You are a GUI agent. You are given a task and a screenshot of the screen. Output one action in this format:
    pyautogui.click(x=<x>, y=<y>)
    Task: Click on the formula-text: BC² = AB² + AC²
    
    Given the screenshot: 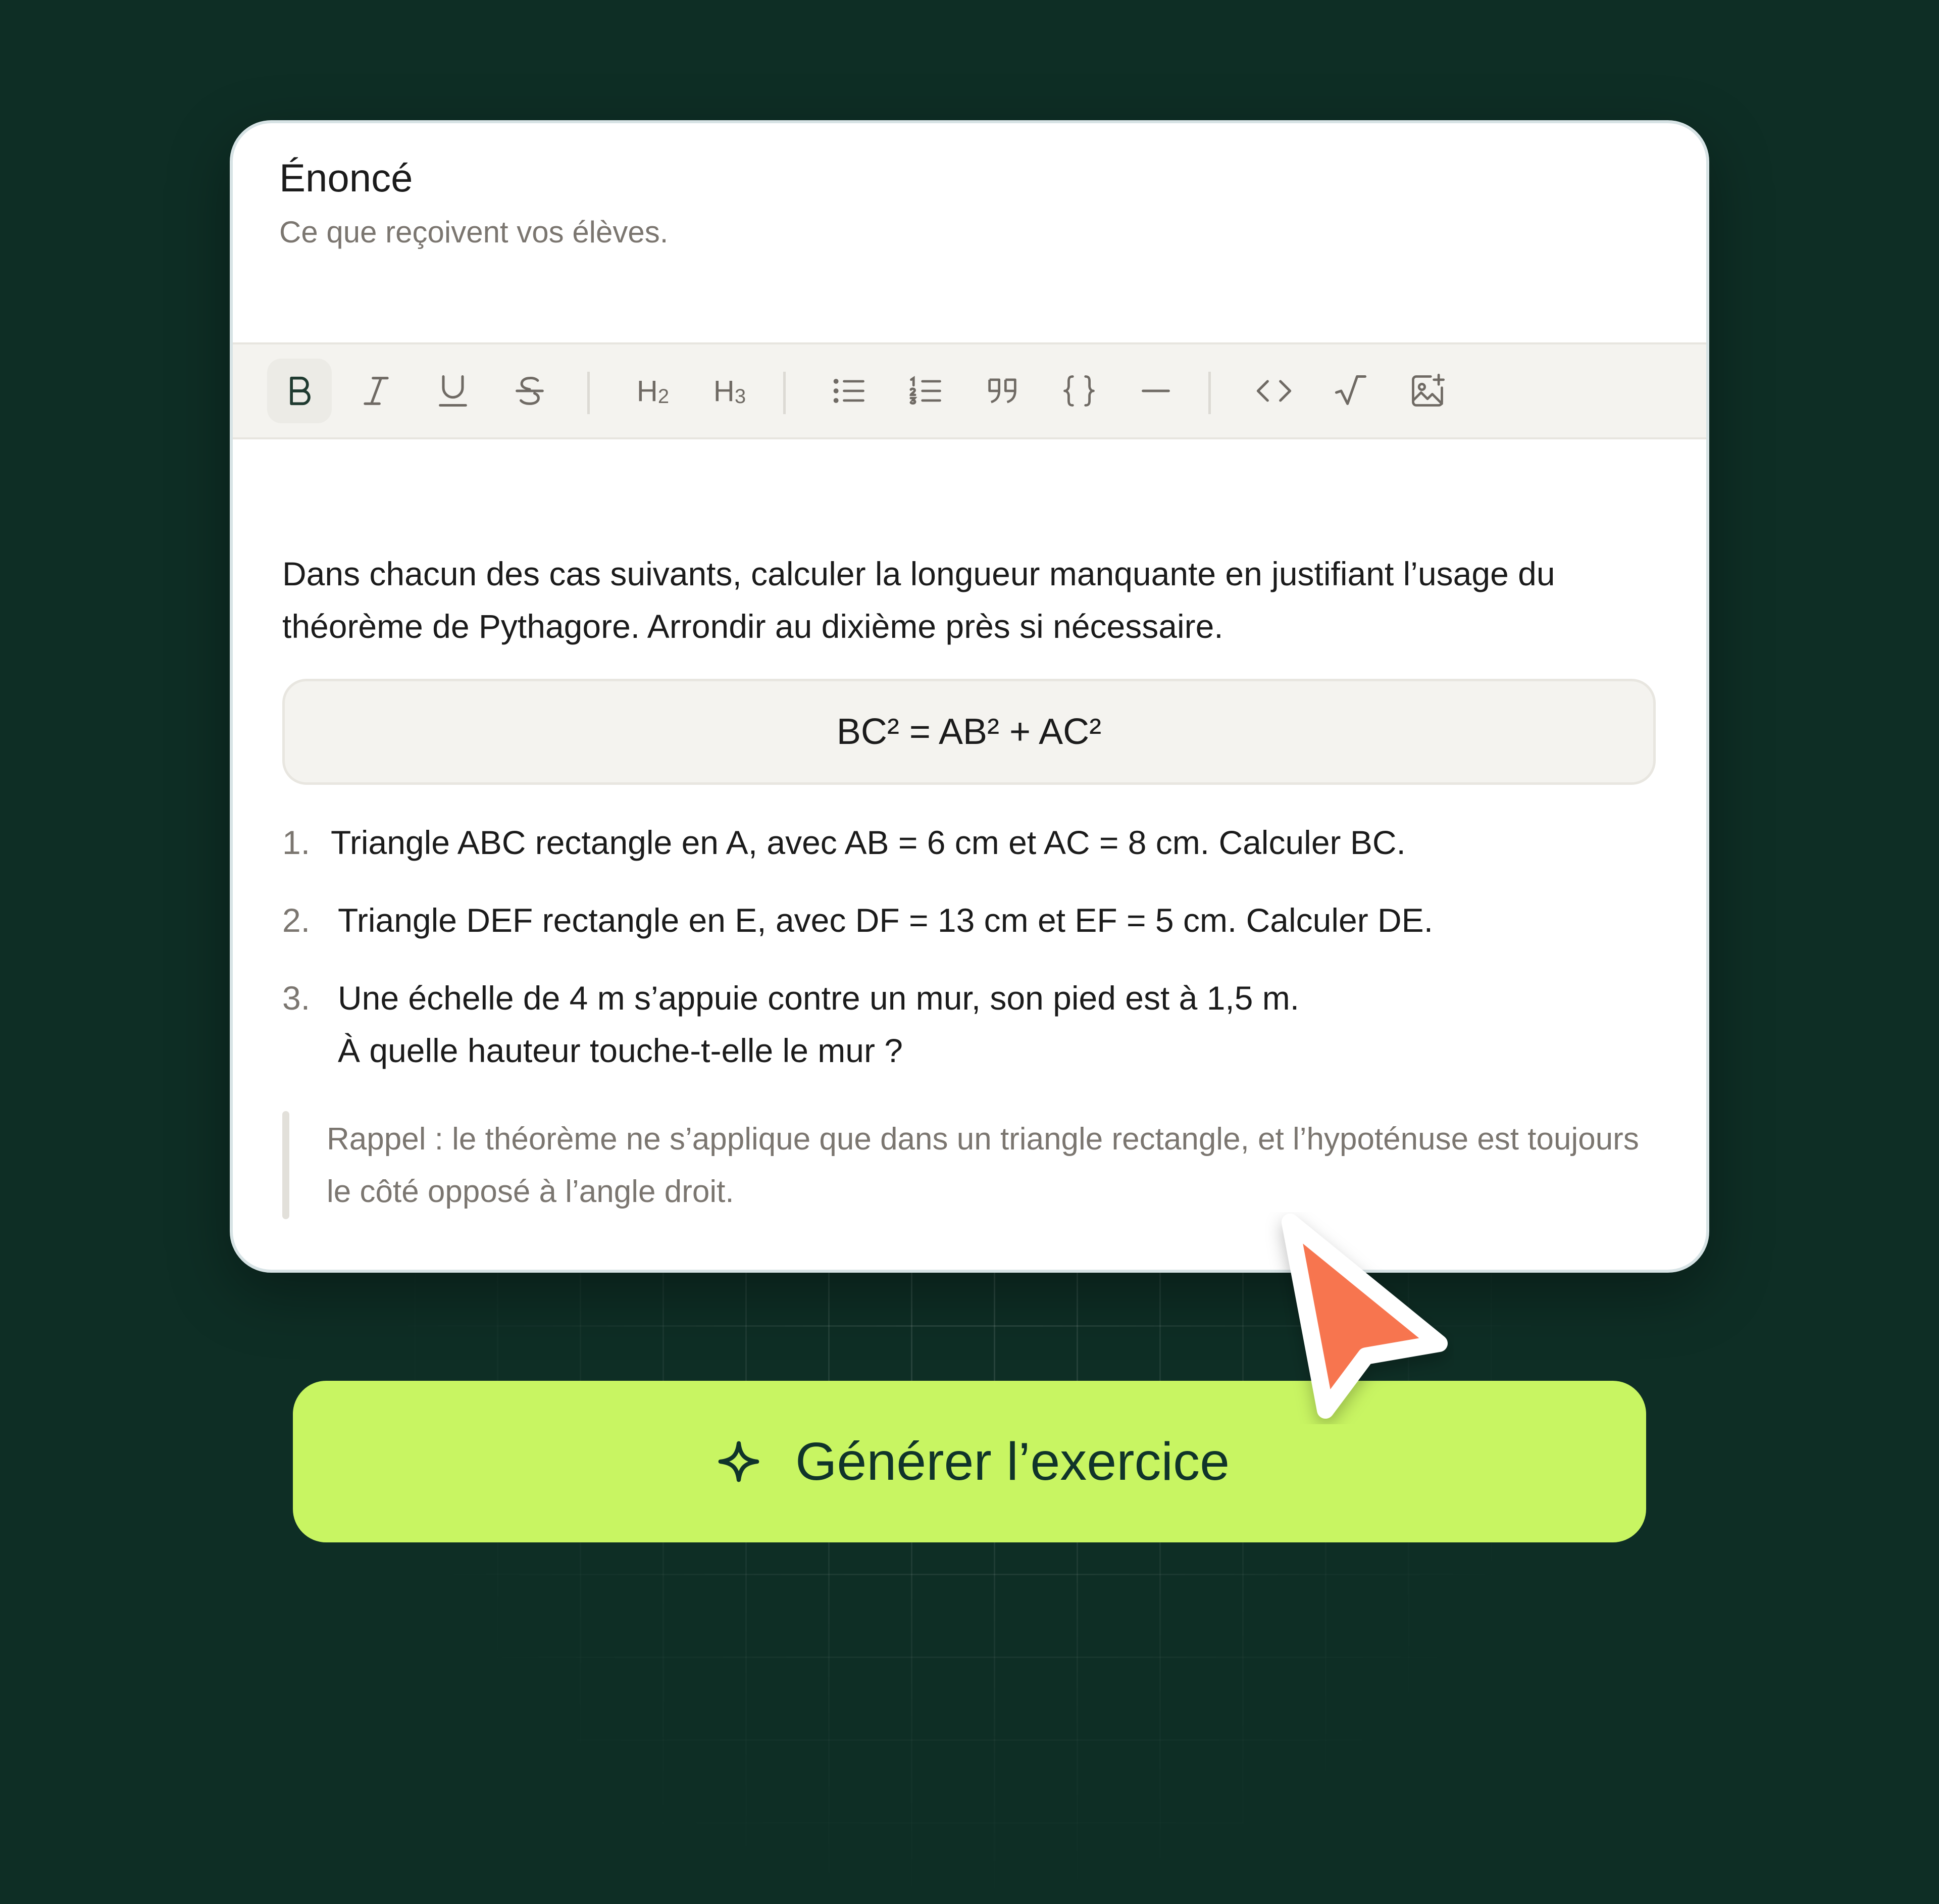 What is the action you would take?
    pyautogui.click(x=969, y=732)
    